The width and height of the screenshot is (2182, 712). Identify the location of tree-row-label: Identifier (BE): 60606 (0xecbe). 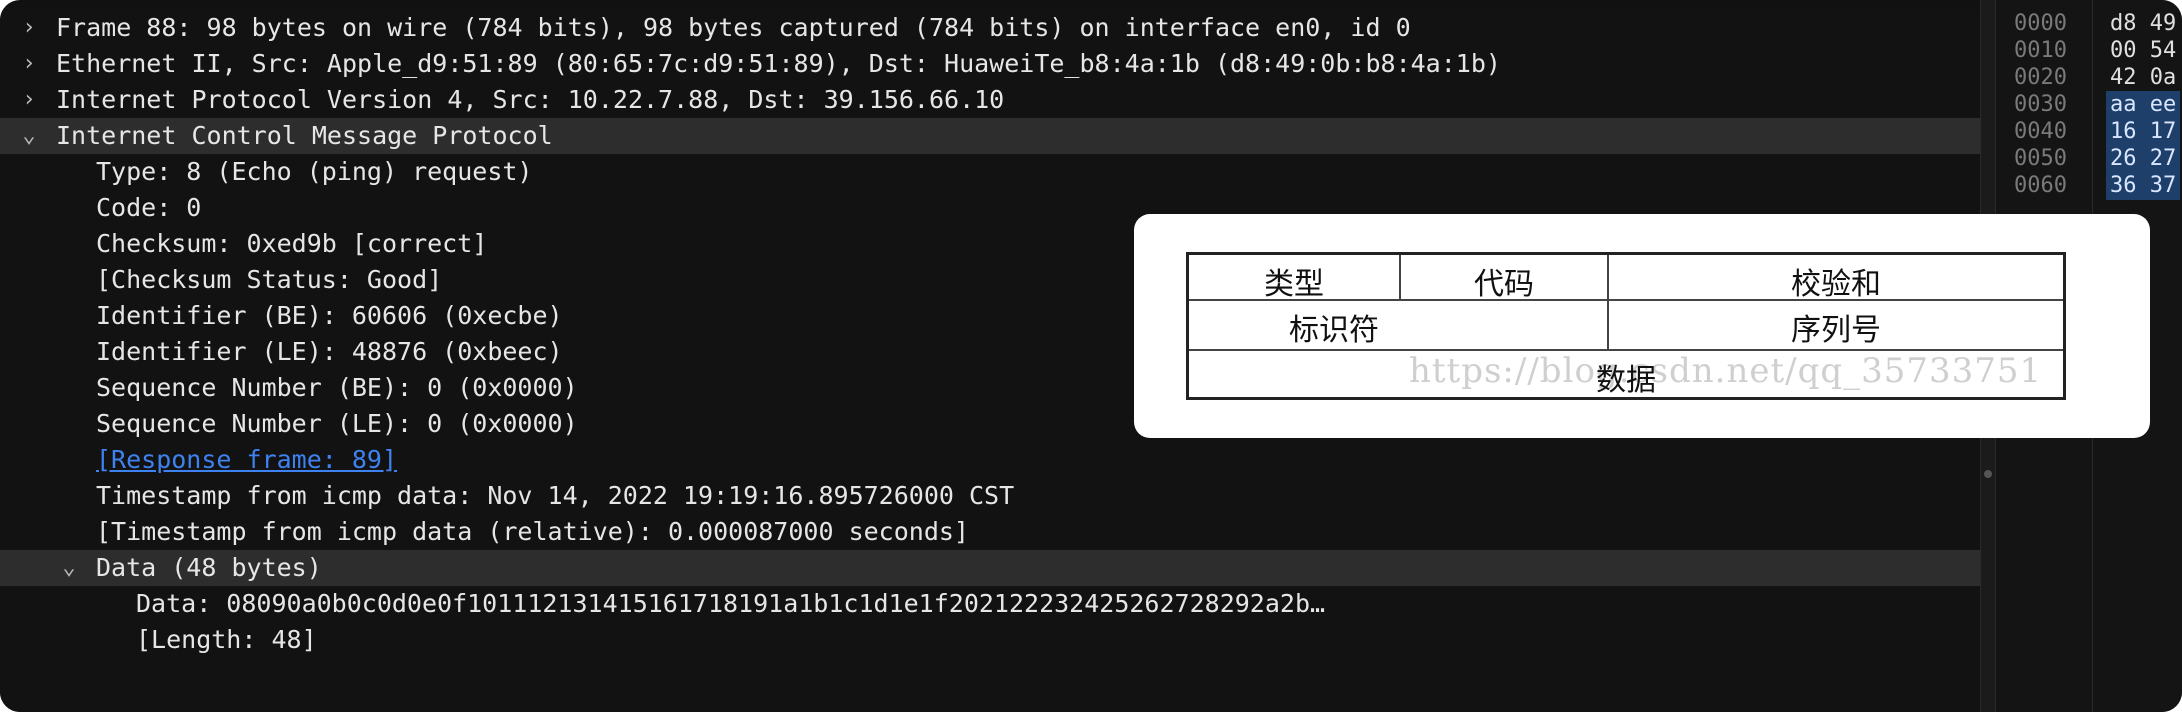
(329, 315).